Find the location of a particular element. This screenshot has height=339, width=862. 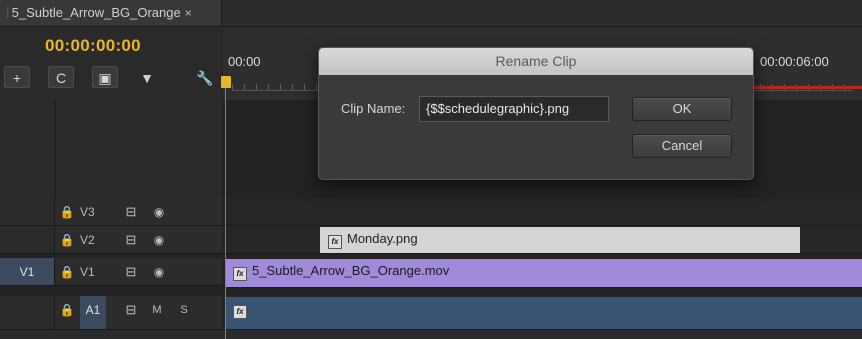

close-icon: × is located at coordinates (188, 13).